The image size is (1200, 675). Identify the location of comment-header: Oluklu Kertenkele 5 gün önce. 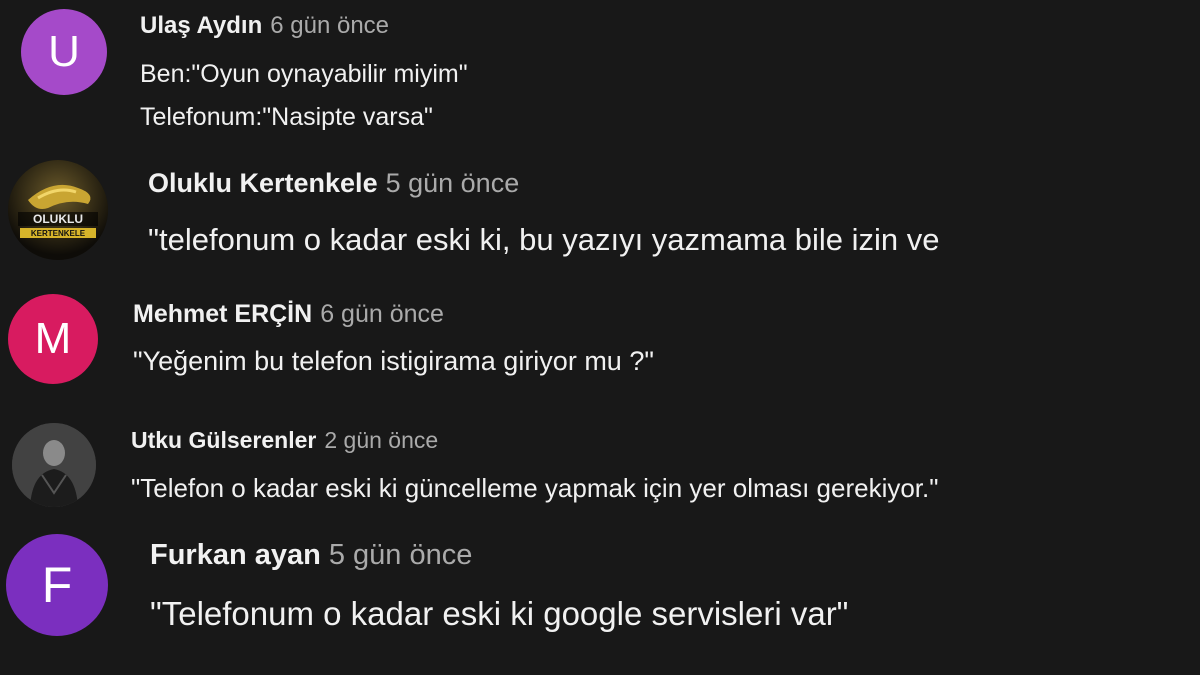
(333, 183).